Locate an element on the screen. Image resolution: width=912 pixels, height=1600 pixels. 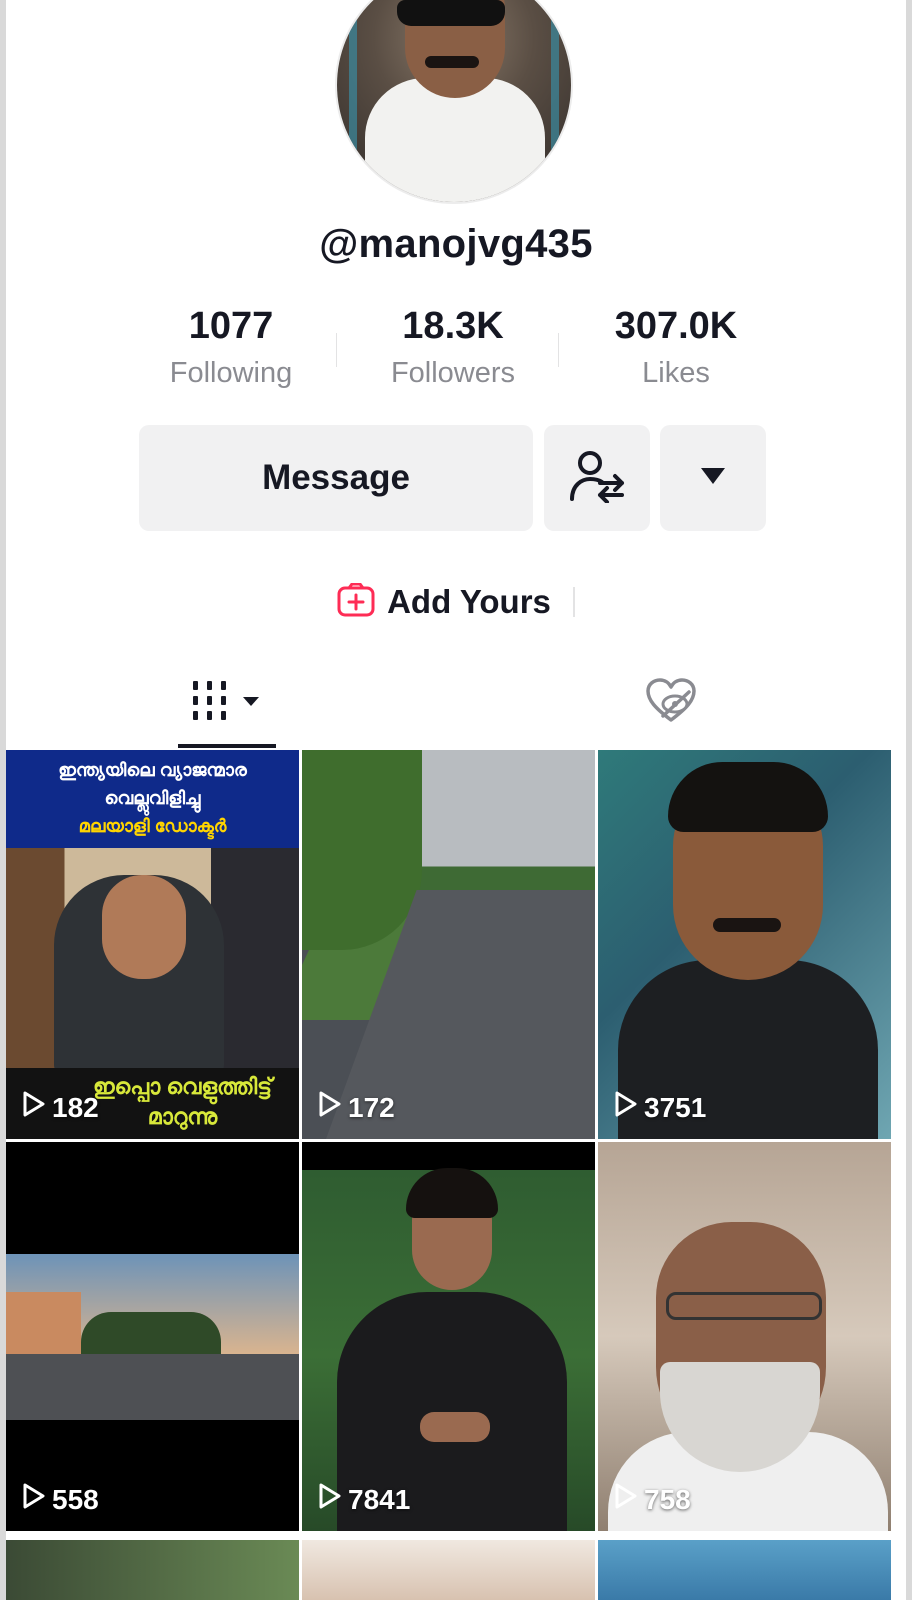
view-count: 558 is located at coordinates (60, 1499).